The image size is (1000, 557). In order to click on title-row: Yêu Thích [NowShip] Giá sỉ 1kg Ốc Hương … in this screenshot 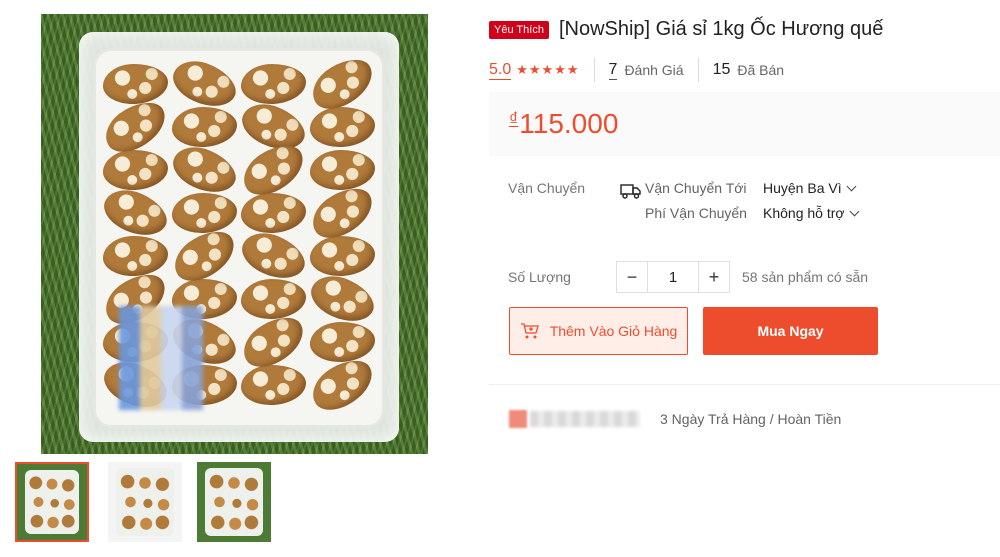, I will do `click(686, 29)`.